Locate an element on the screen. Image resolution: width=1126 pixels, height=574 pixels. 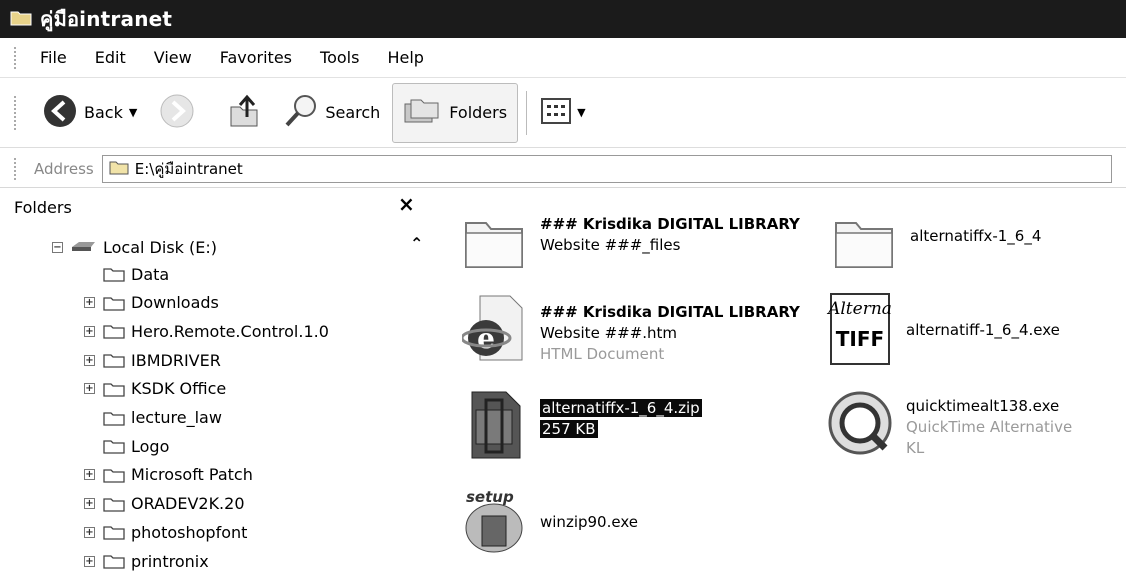
file-name-line1: alternatiffx-1_6_4.zip is located at coordinates (621, 408).